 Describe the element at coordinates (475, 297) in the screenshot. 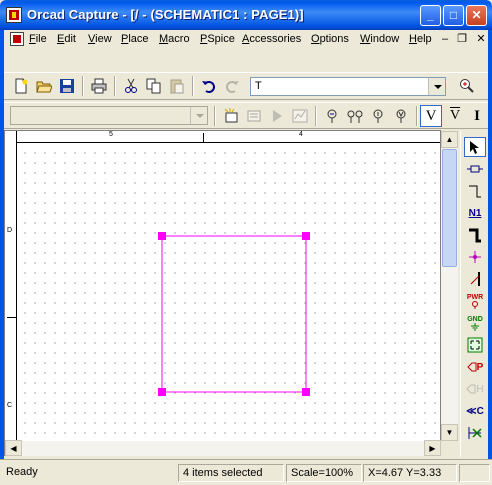

I see `power-label: PWR` at that location.